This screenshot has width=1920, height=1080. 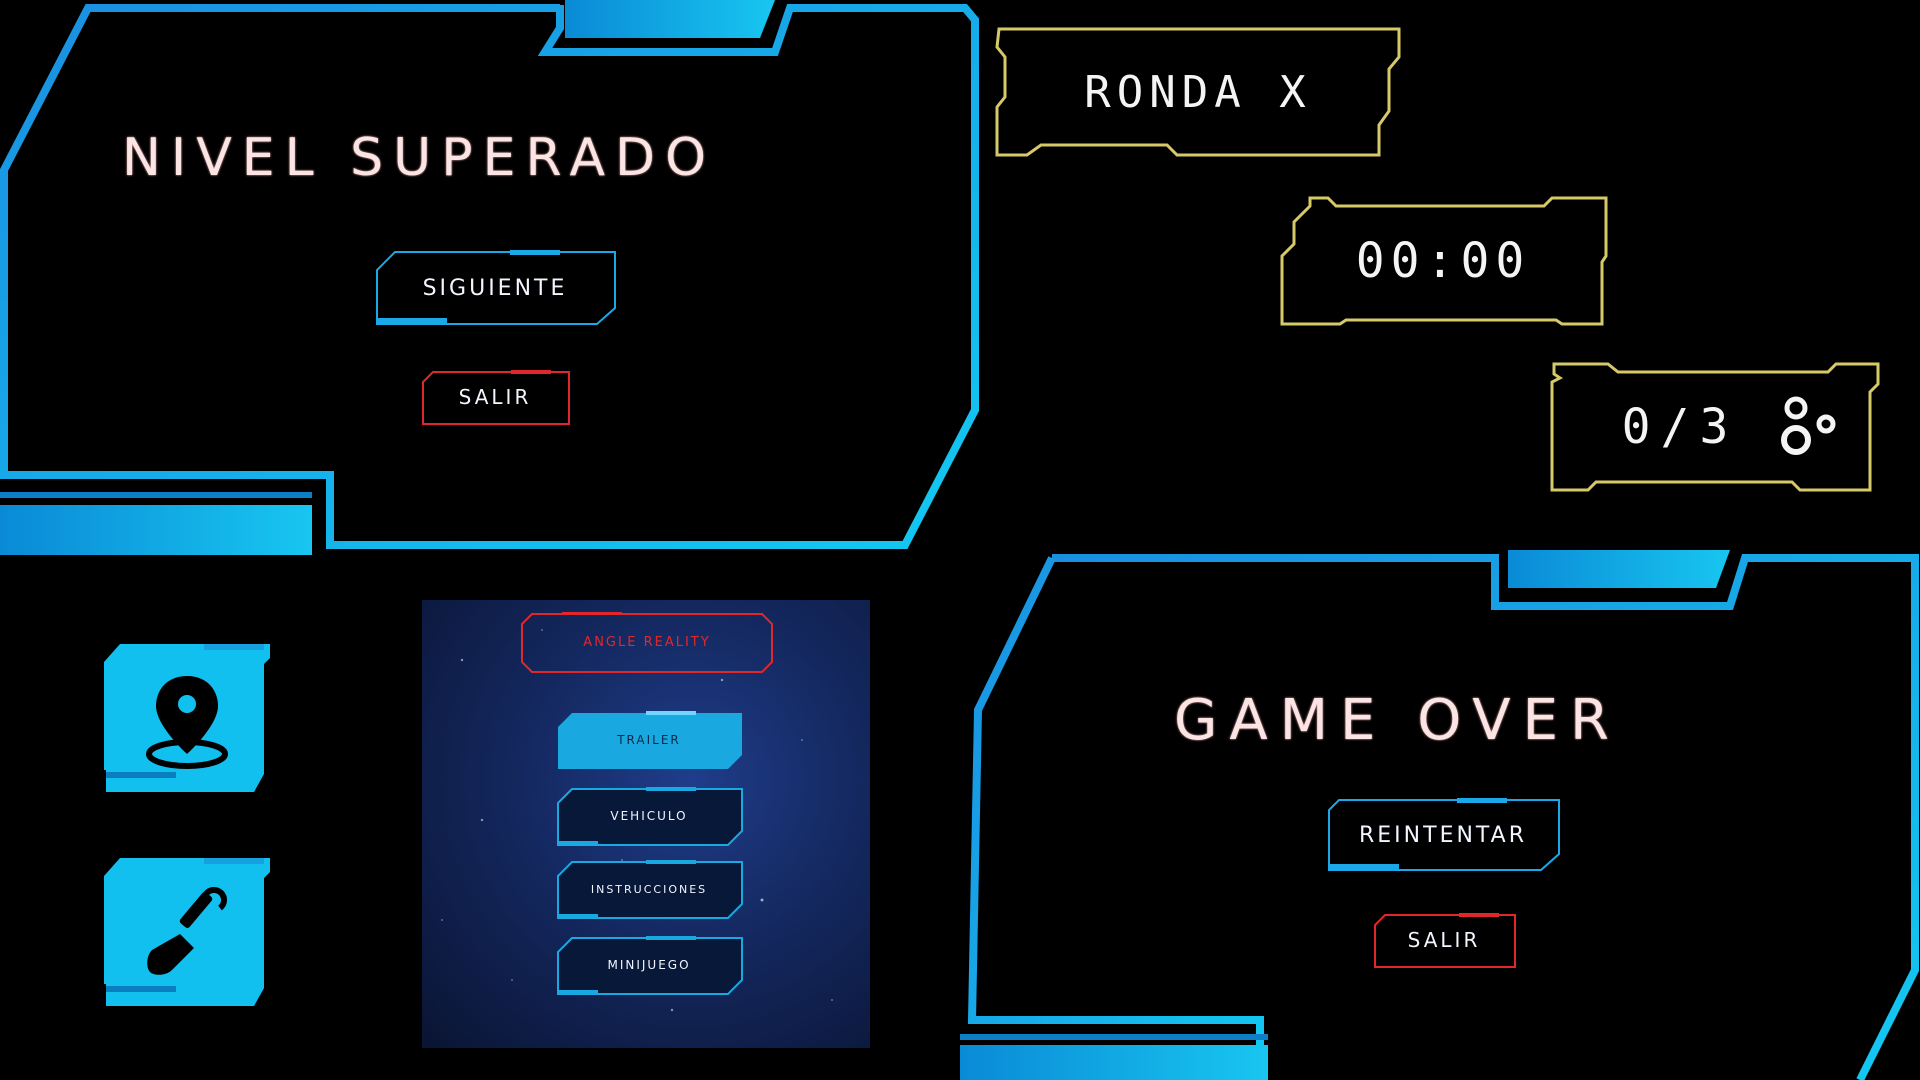 I want to click on timer-display: 00:00, so click(x=1444, y=261).